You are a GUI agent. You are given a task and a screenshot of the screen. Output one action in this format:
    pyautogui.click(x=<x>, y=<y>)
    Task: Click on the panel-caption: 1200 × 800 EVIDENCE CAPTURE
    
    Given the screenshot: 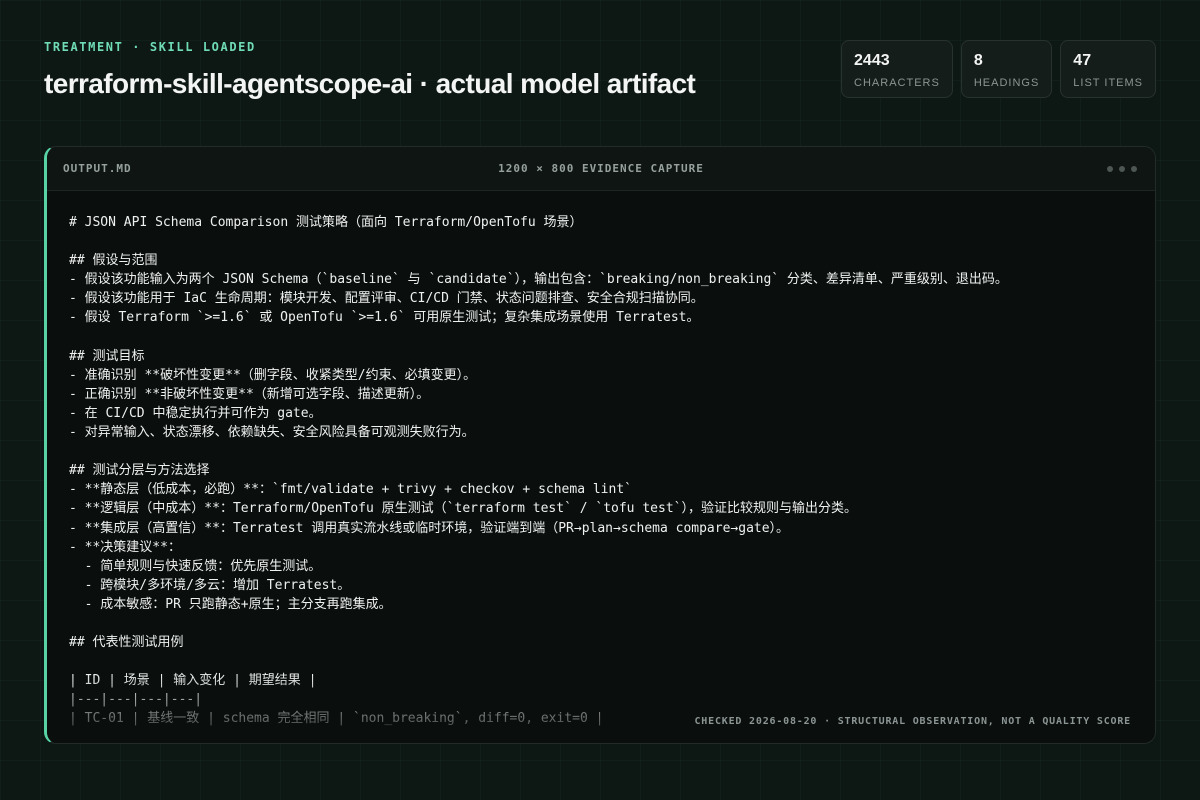 What is the action you would take?
    pyautogui.click(x=601, y=168)
    